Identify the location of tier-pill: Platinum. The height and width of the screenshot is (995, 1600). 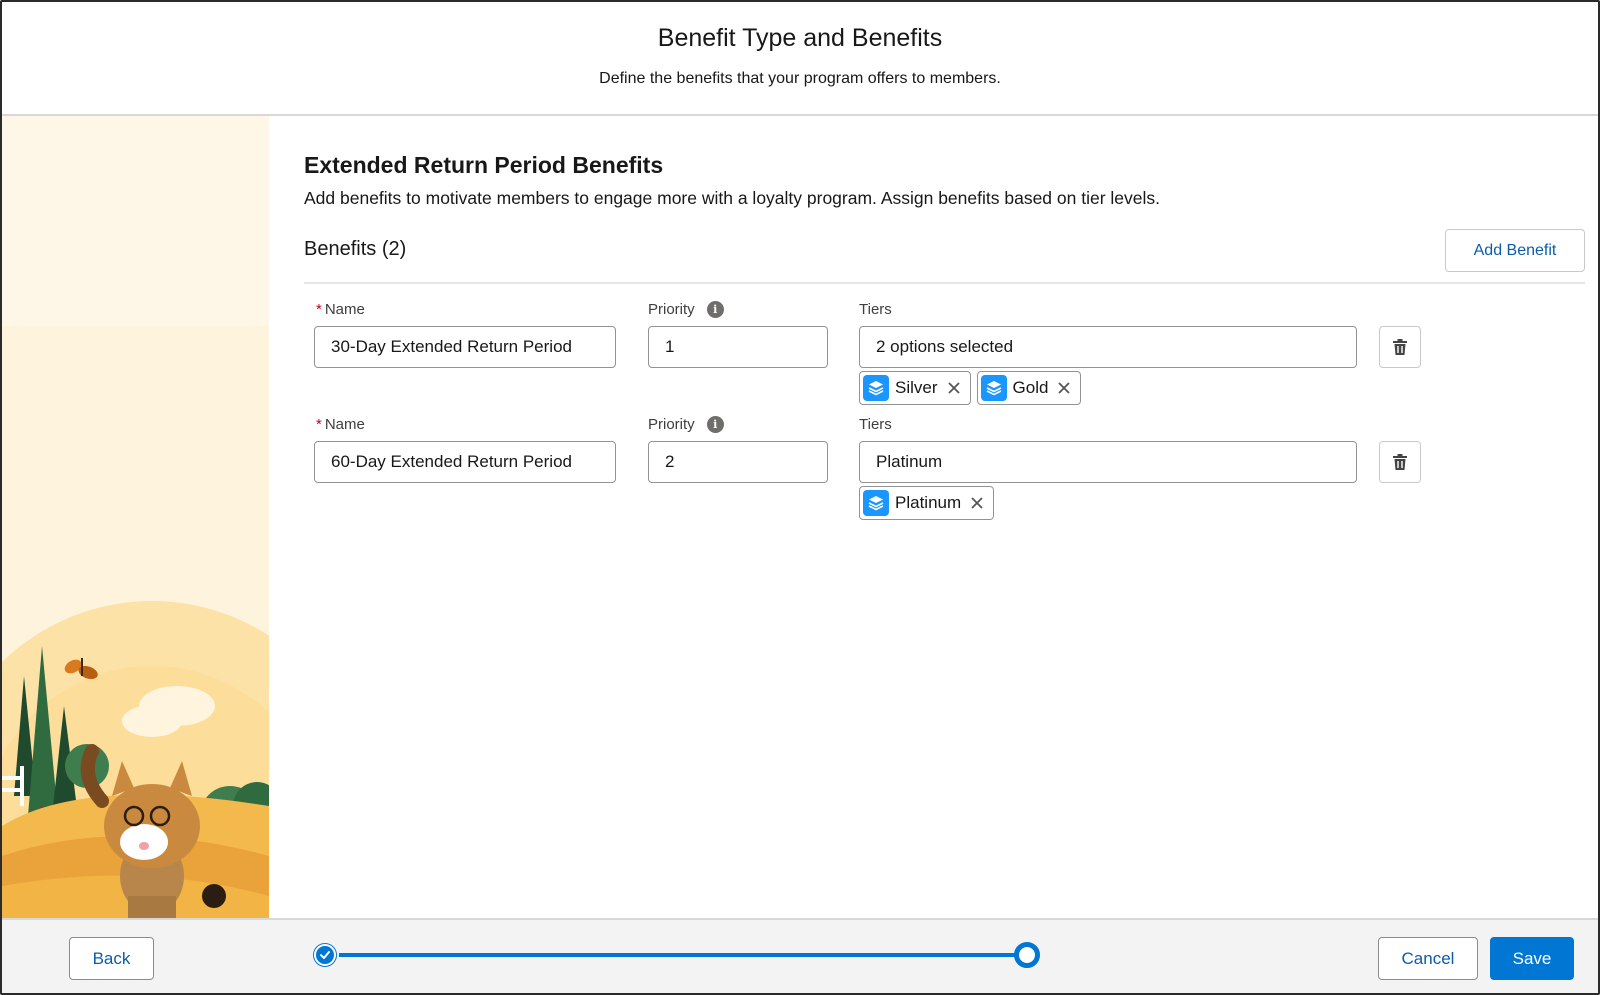
(927, 503).